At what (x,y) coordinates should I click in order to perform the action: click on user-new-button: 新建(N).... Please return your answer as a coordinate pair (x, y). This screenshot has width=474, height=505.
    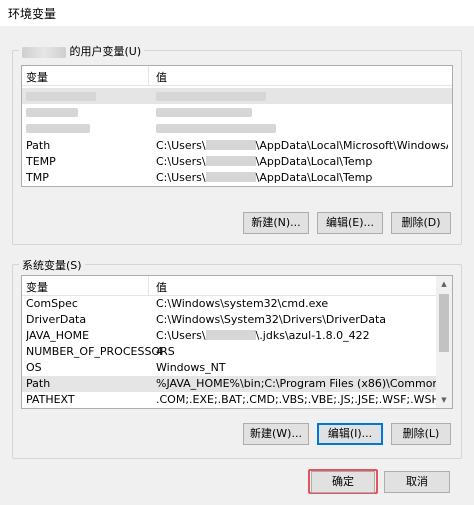
    Looking at the image, I should click on (276, 223).